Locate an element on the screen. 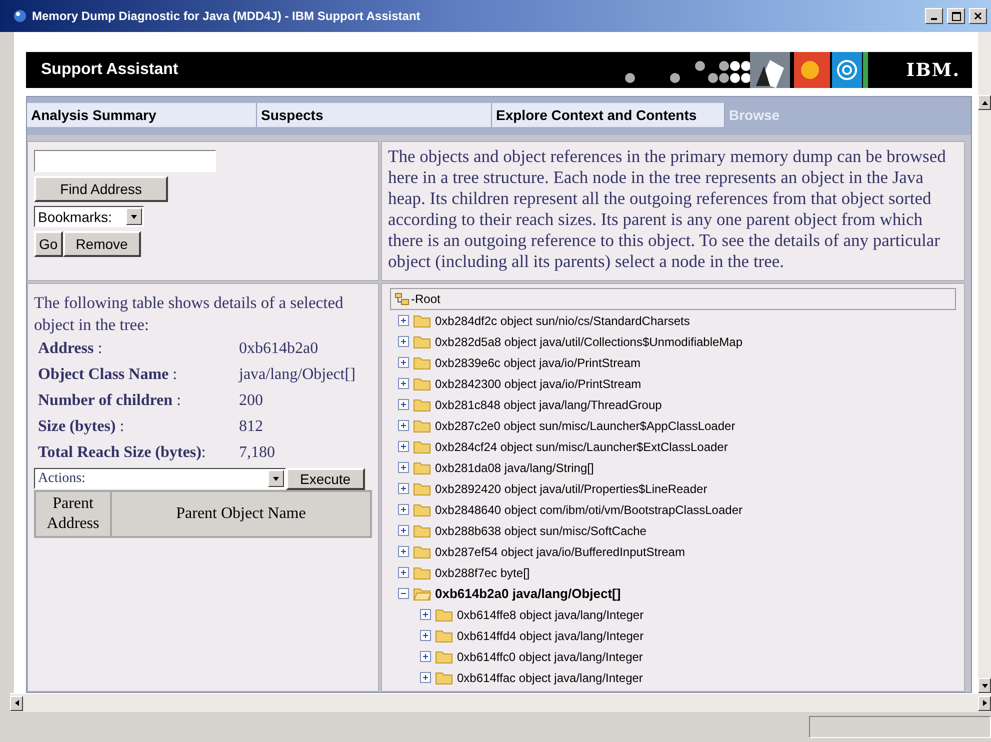 The height and width of the screenshot is (742, 991). tab: Suspects is located at coordinates (374, 115).